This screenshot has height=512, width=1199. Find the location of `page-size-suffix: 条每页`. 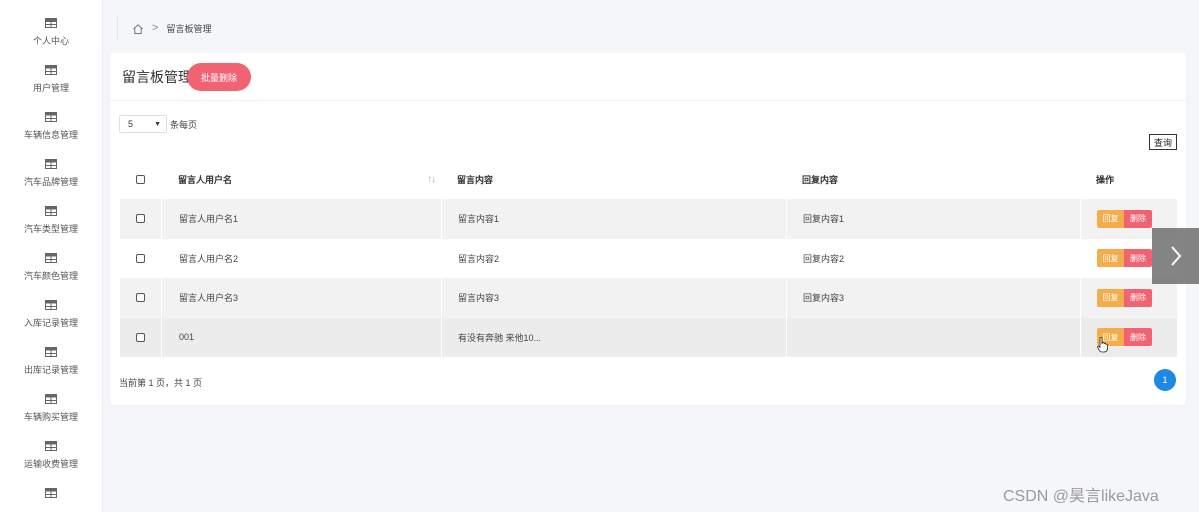

page-size-suffix: 条每页 is located at coordinates (184, 124).